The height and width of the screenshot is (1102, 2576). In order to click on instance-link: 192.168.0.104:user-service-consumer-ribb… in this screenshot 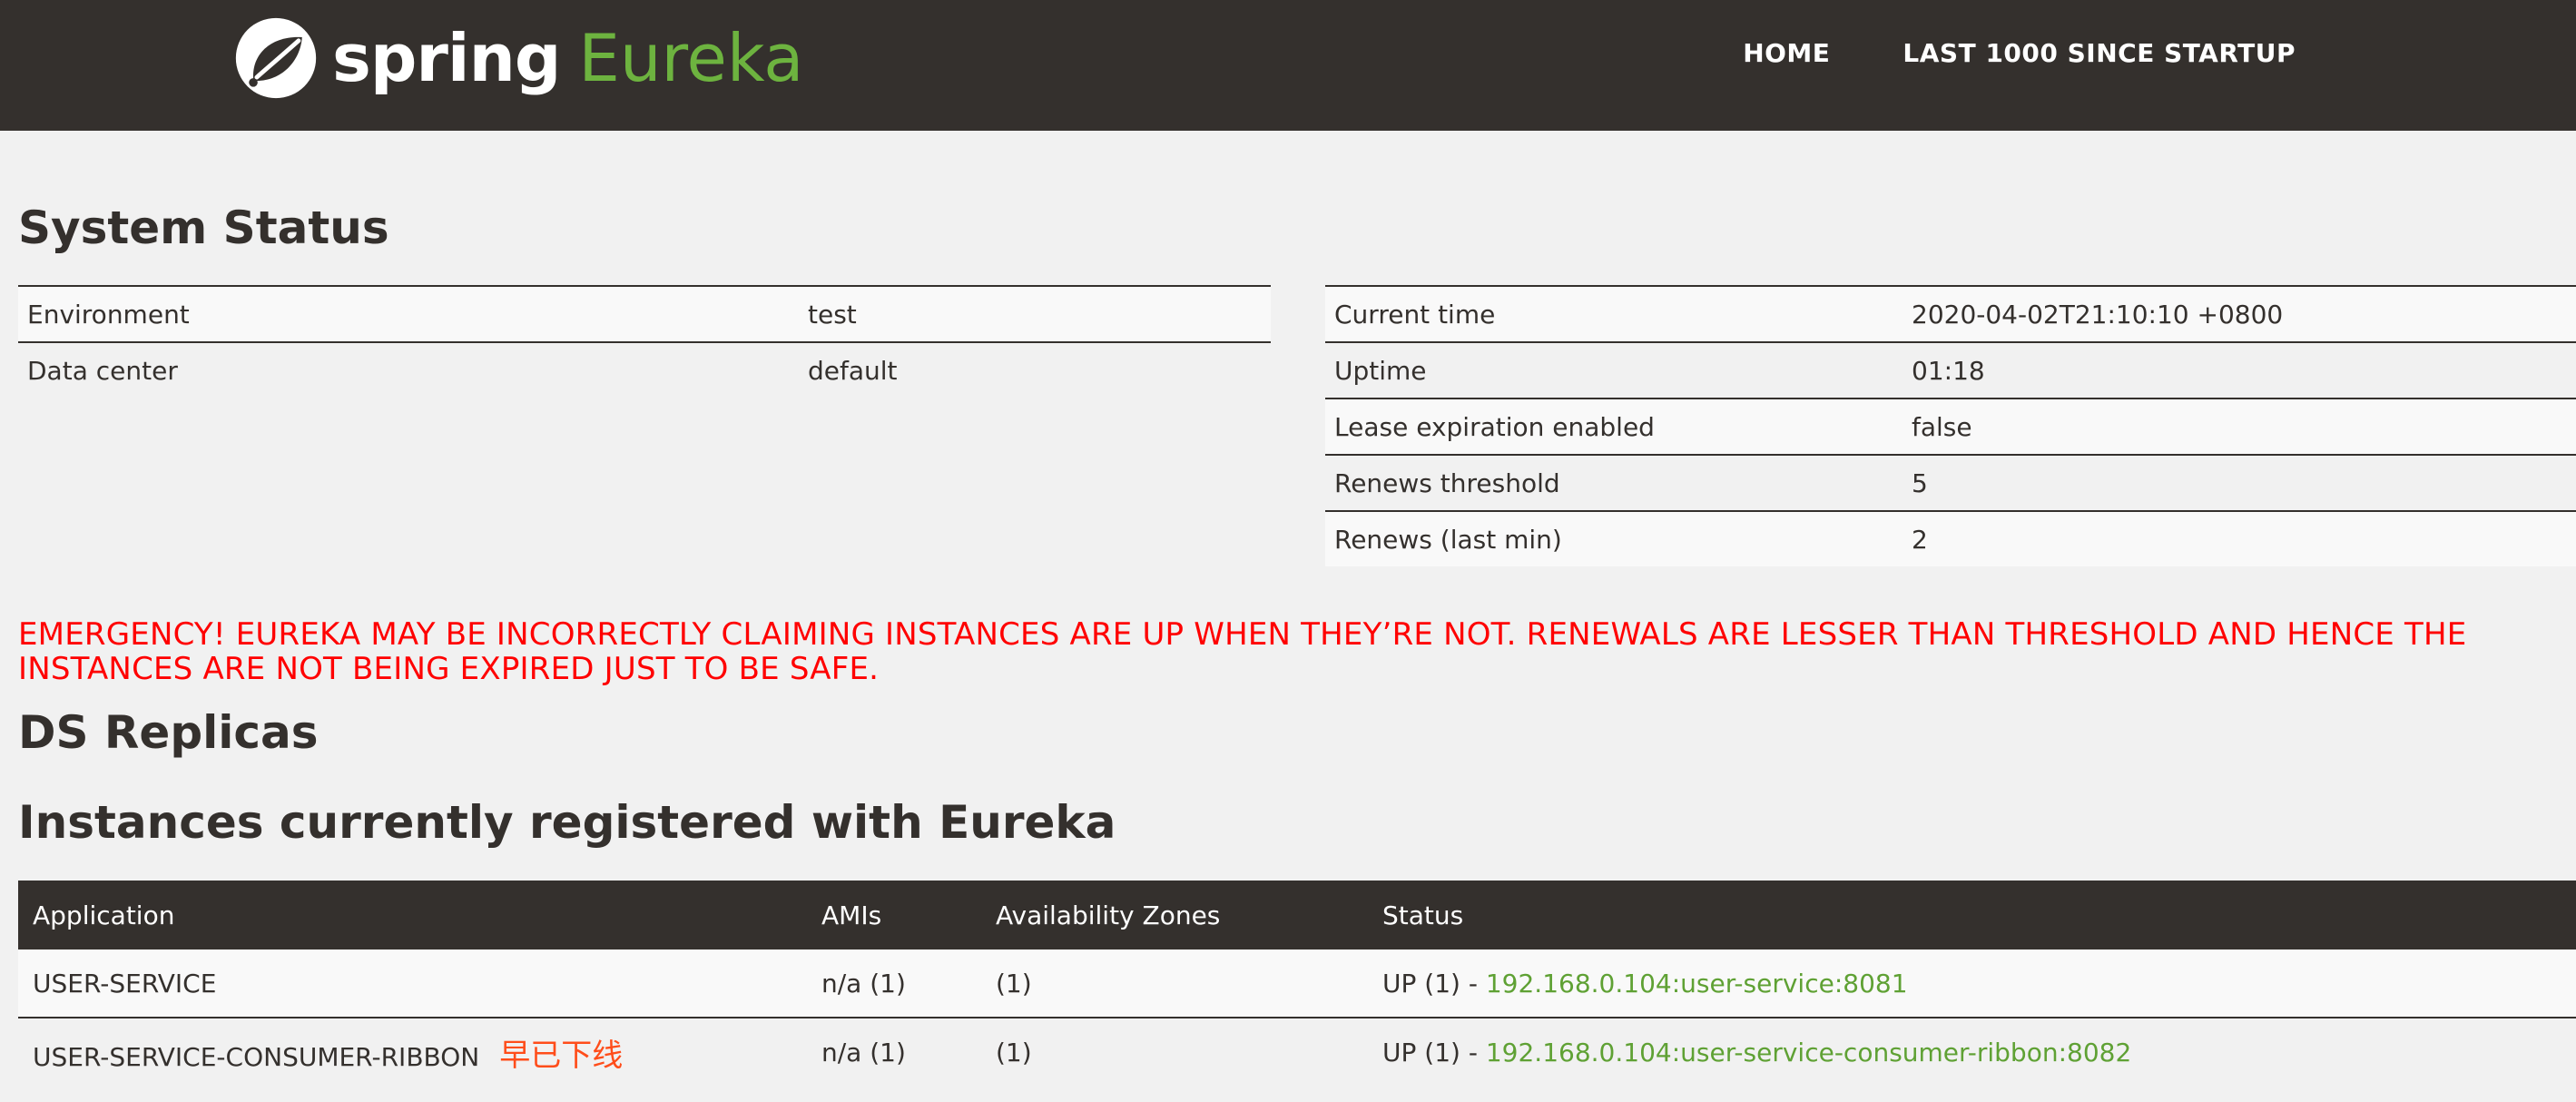, I will do `click(1808, 1053)`.